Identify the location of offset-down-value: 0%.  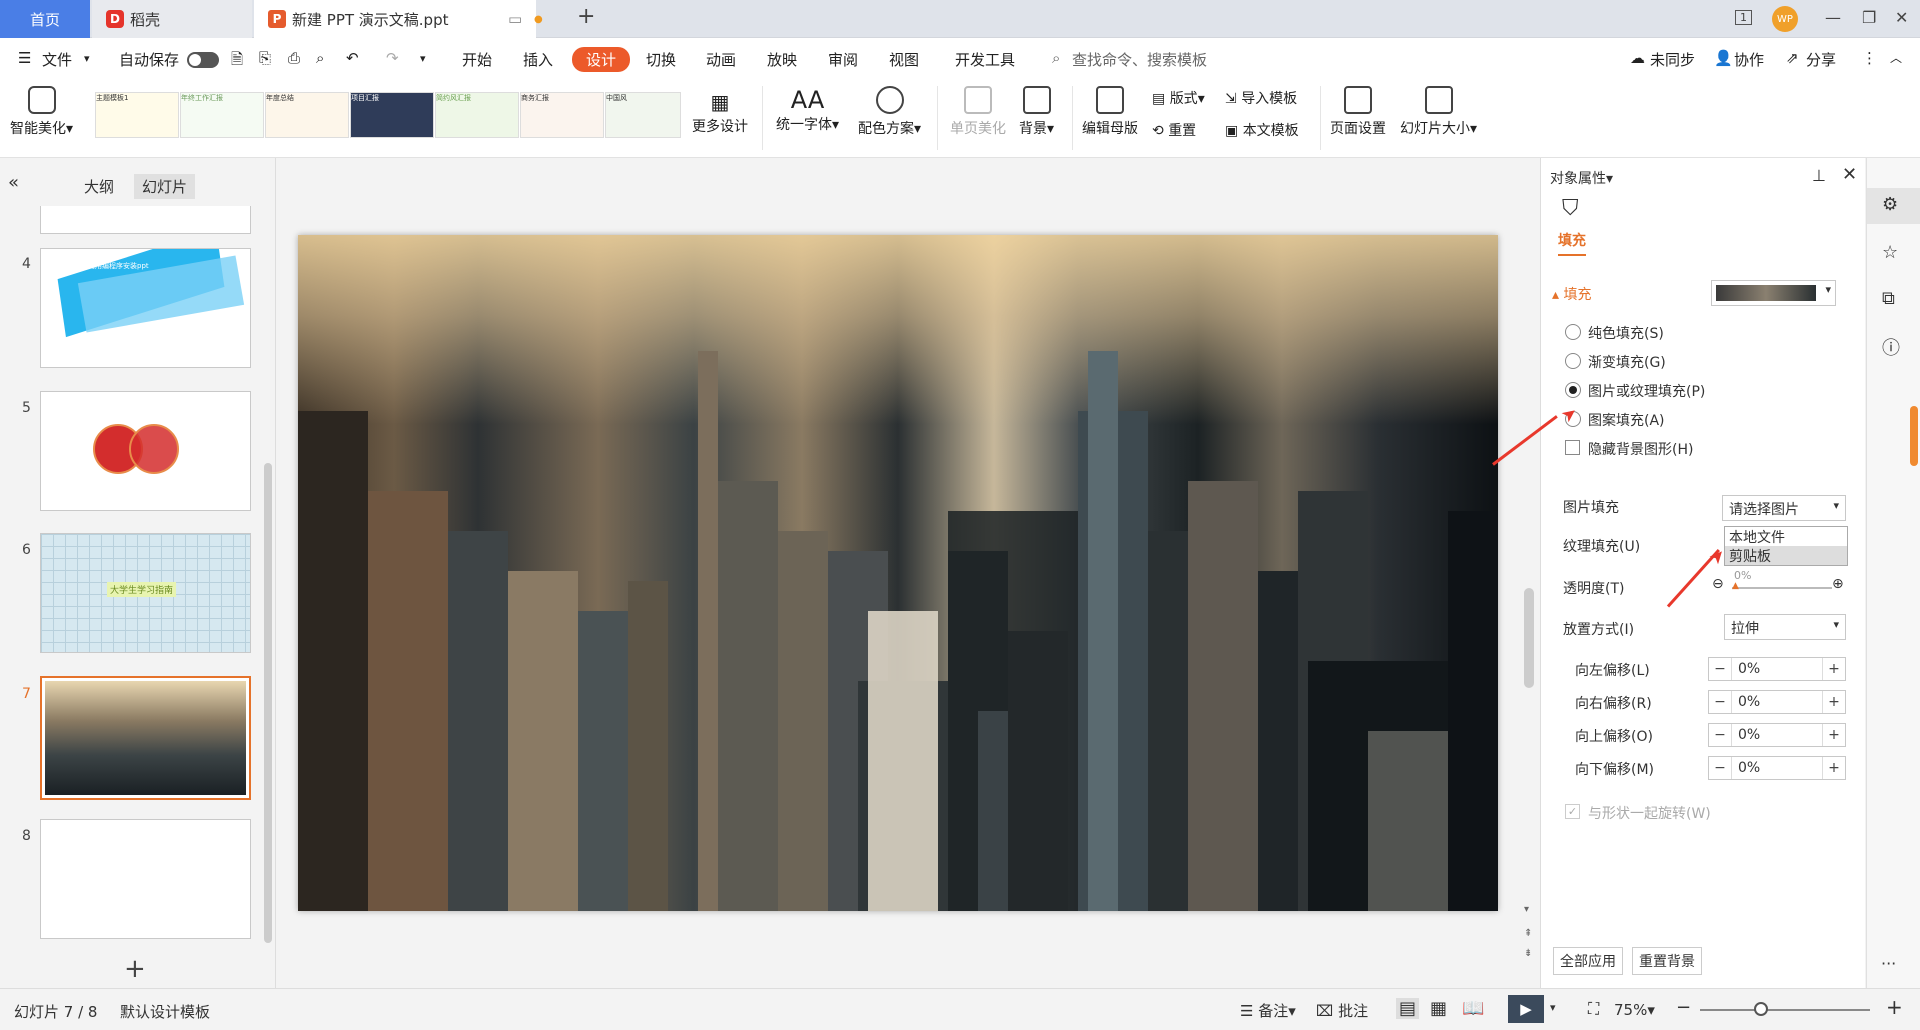
(1777, 768).